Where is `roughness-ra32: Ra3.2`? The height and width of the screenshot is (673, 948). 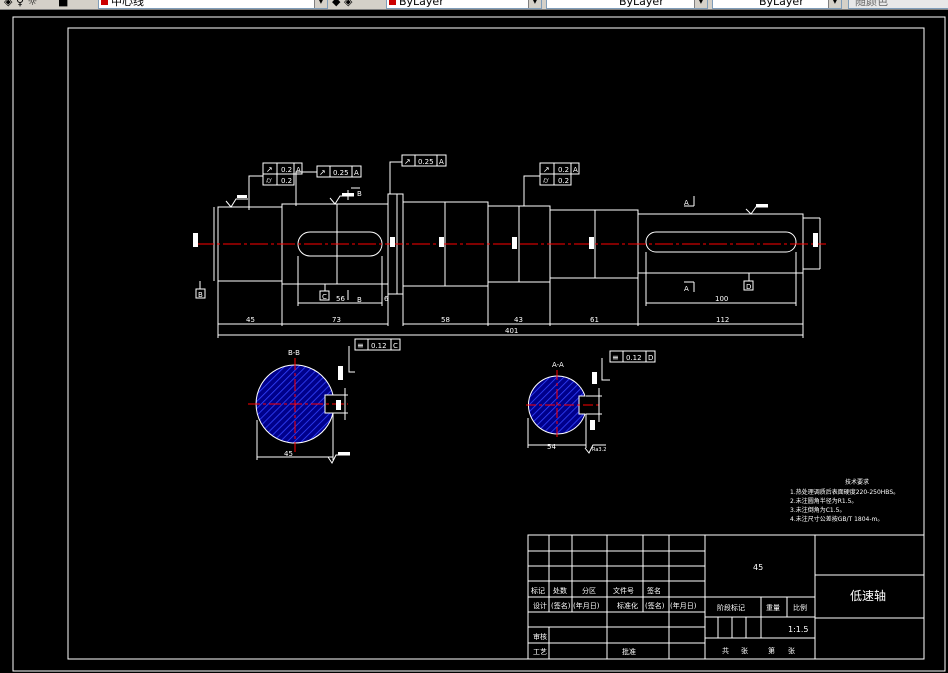 roughness-ra32: Ra3.2 is located at coordinates (599, 450).